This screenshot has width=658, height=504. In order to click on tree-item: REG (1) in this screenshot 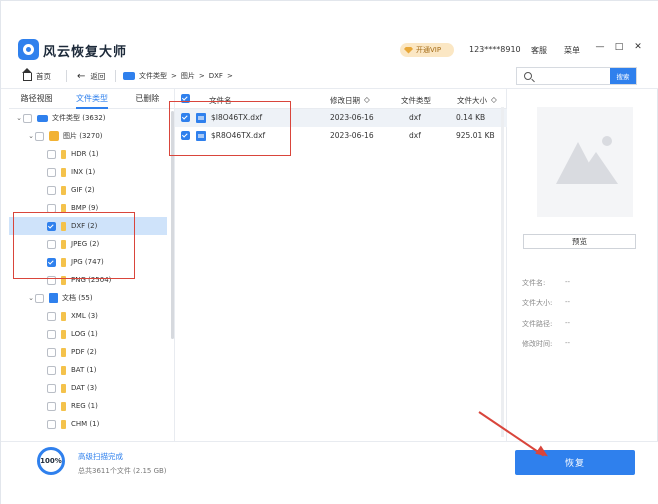, I will do `click(88, 406)`.